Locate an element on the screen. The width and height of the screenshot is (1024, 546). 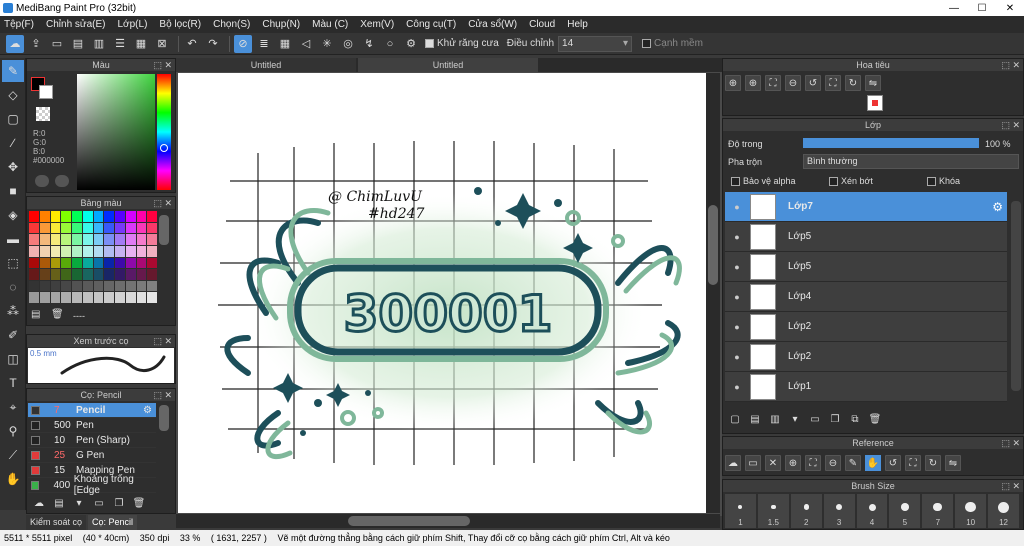
brush-item: 7 Pencil ⚙ is located at coordinates (92, 410).